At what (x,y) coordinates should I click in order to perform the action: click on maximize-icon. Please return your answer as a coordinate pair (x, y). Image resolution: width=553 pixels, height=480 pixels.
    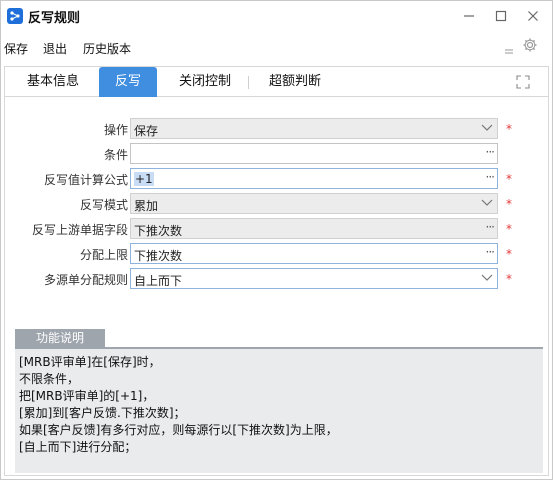
    Looking at the image, I should click on (501, 16).